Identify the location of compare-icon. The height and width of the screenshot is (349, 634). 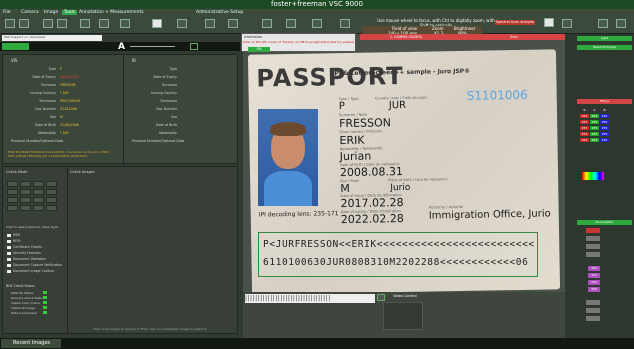
(182, 23).